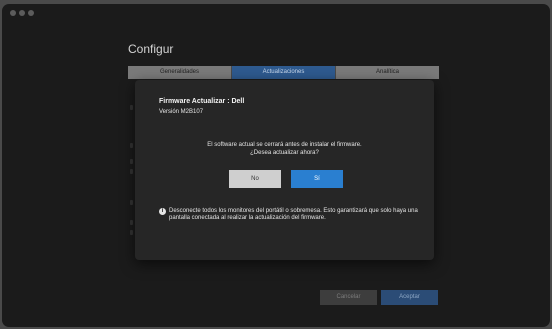 Image resolution: width=552 pixels, height=329 pixels. Describe the element at coordinates (387, 72) in the screenshot. I see `tab-analitica: Analítica` at that location.